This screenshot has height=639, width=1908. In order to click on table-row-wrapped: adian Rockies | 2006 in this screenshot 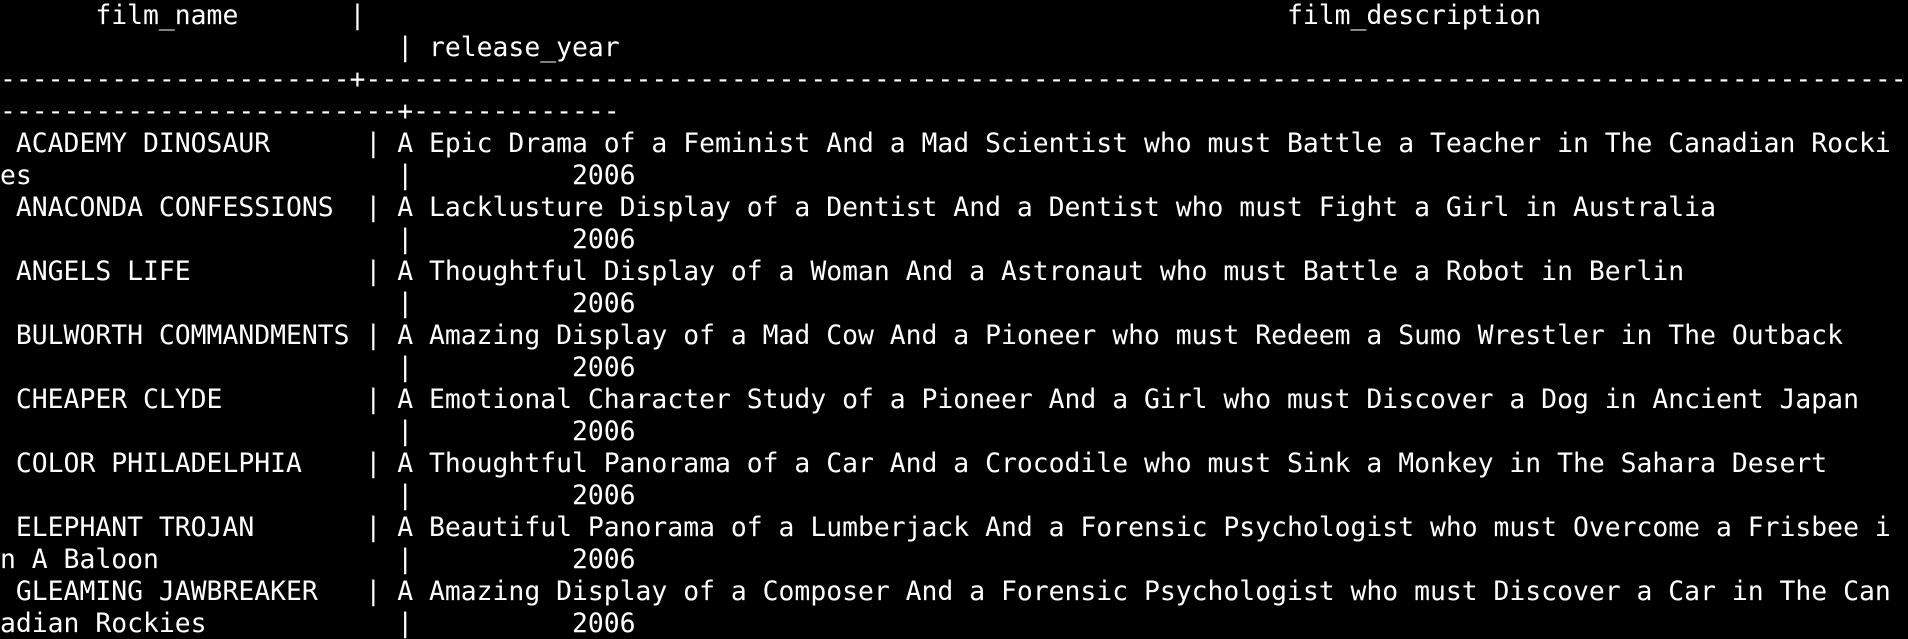, I will do `click(318, 623)`.